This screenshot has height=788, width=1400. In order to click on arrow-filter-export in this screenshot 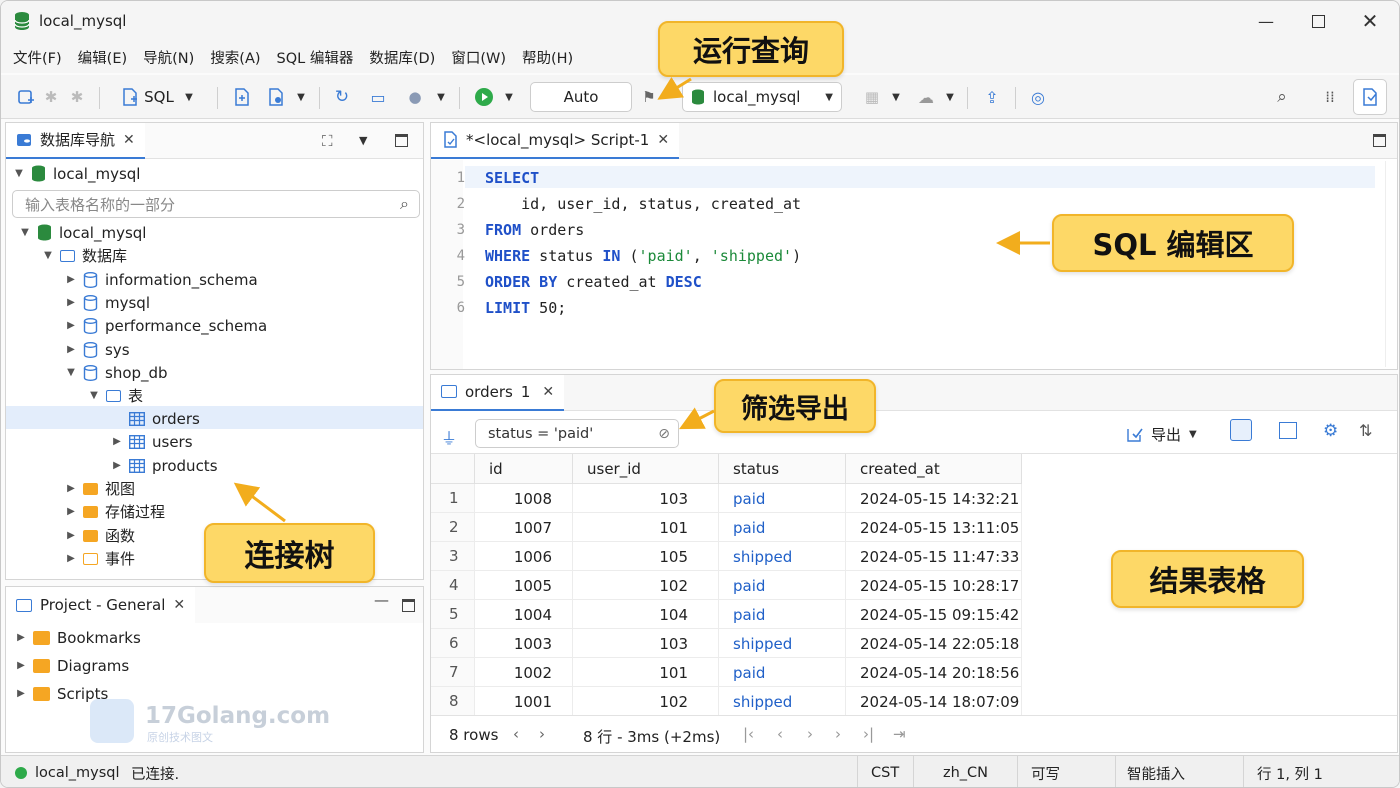, I will do `click(697, 418)`.